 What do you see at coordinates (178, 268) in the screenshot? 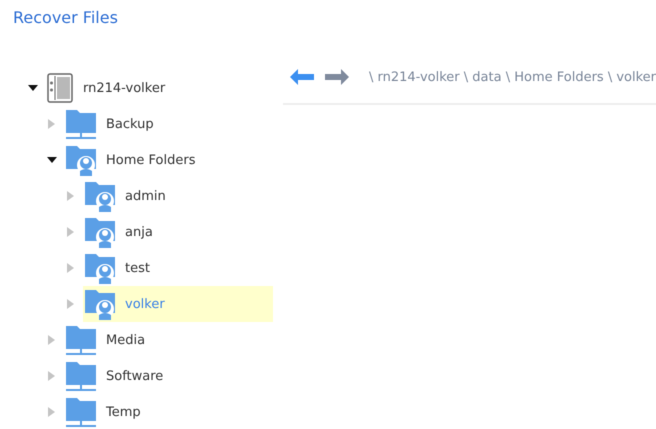
I see `tree-item: test` at bounding box center [178, 268].